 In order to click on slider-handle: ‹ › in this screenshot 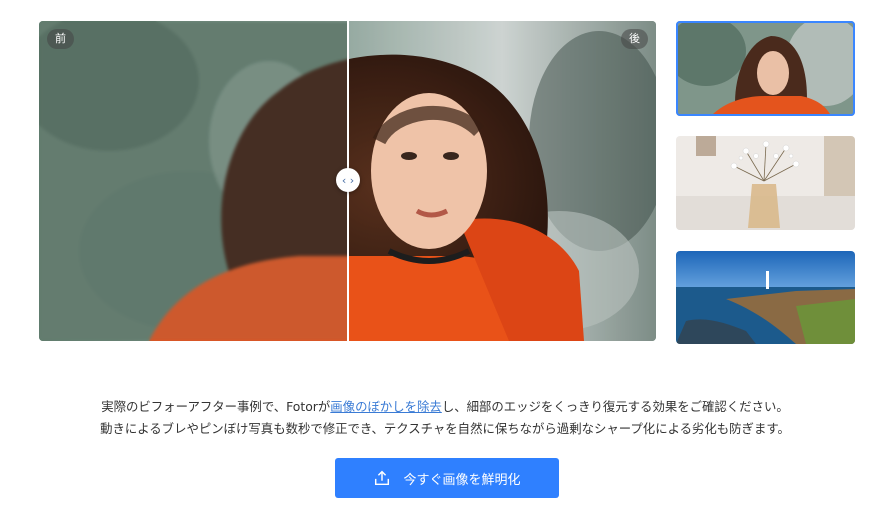, I will do `click(348, 180)`.